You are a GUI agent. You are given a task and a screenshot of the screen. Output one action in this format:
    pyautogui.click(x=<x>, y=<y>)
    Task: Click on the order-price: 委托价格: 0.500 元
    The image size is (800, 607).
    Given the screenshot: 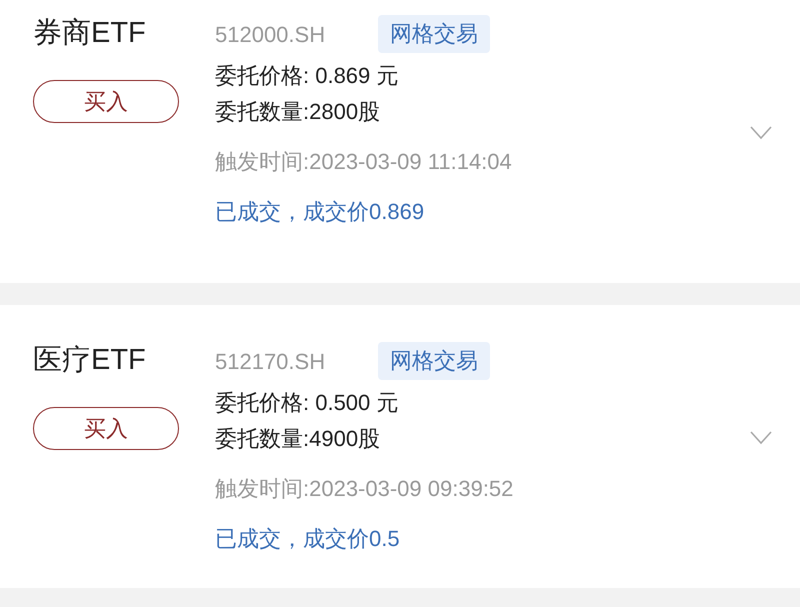 What is the action you would take?
    pyautogui.click(x=307, y=403)
    